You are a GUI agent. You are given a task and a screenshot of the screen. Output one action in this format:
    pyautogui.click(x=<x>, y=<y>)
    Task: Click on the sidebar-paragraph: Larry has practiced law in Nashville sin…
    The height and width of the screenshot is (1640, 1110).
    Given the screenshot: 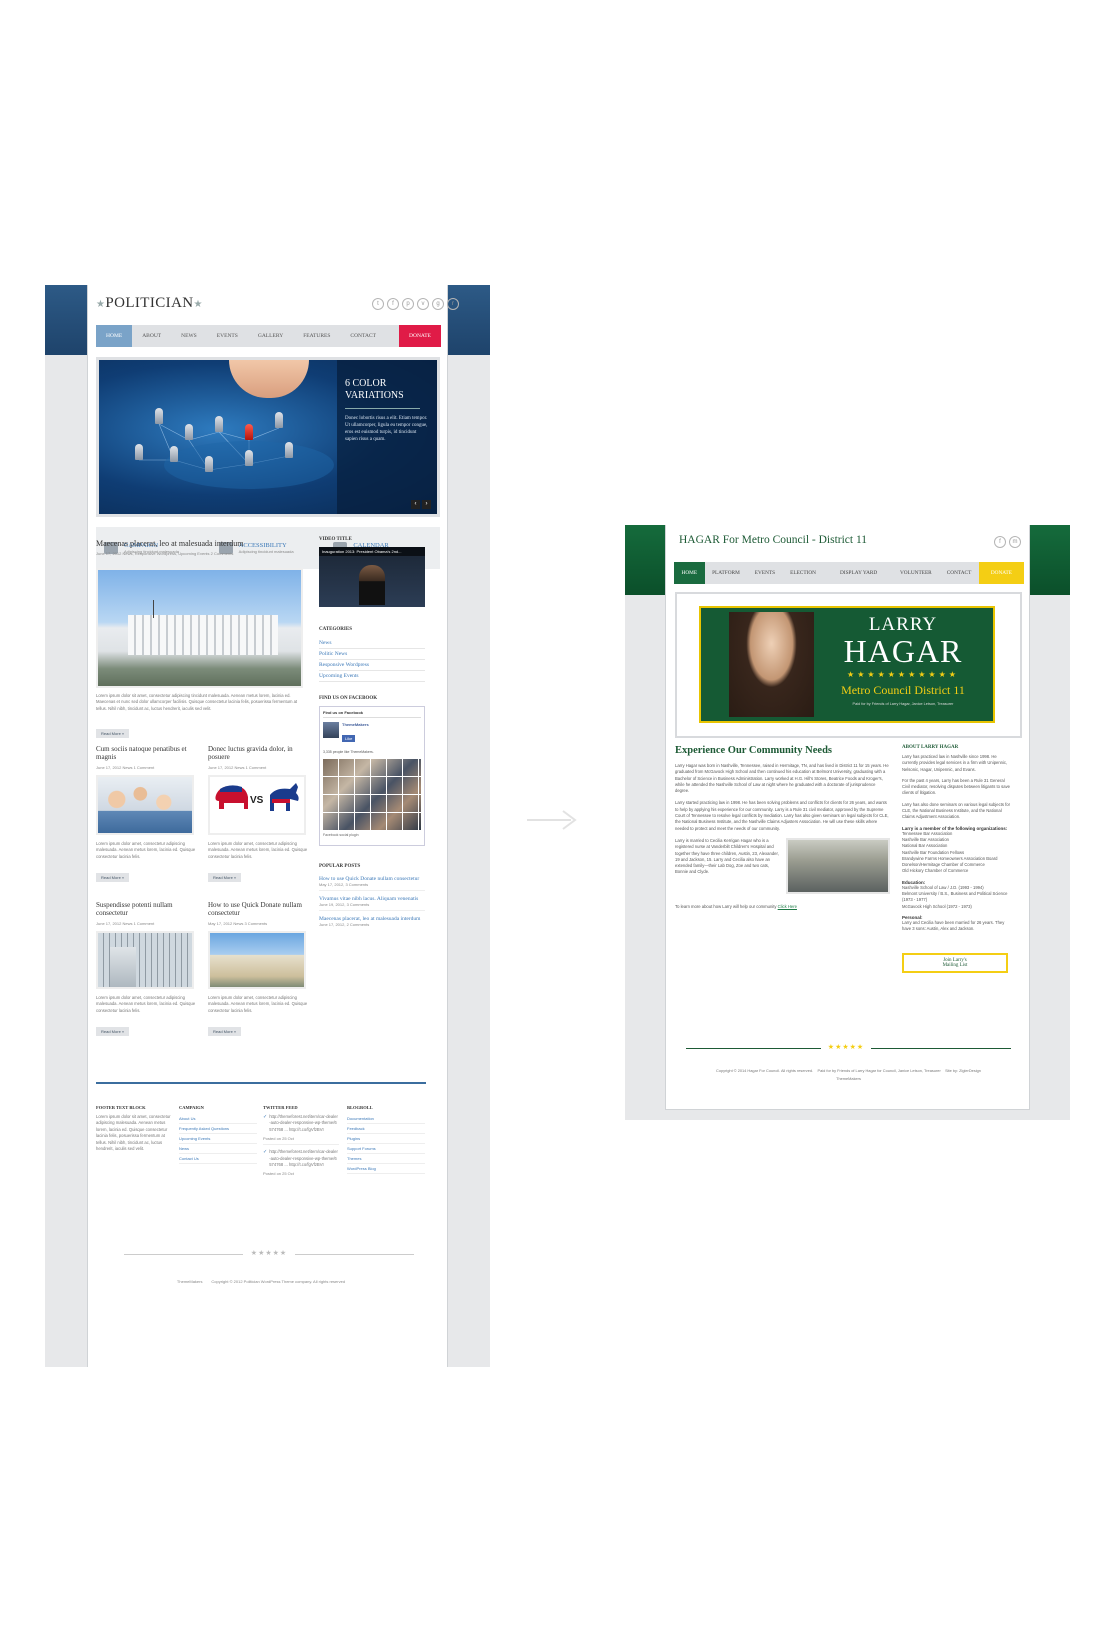 What is the action you would take?
    pyautogui.click(x=955, y=763)
    